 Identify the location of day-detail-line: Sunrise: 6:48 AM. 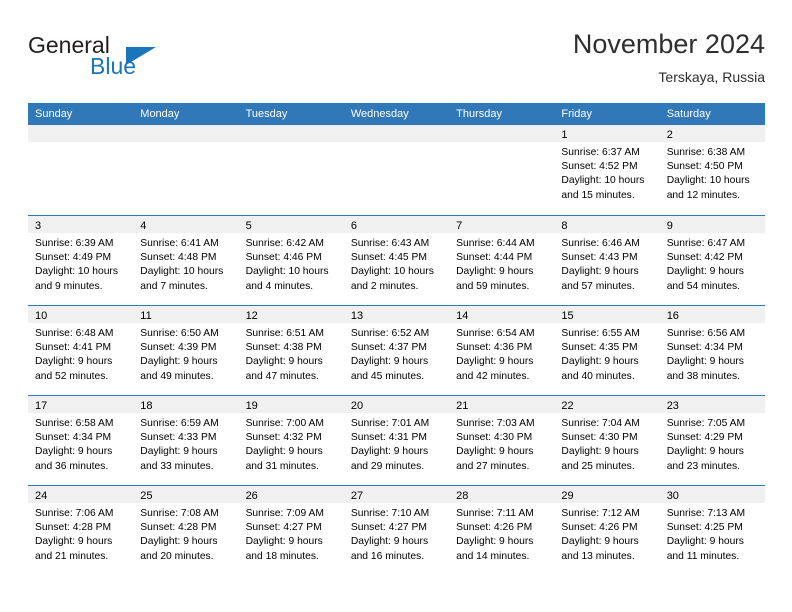
(74, 333).